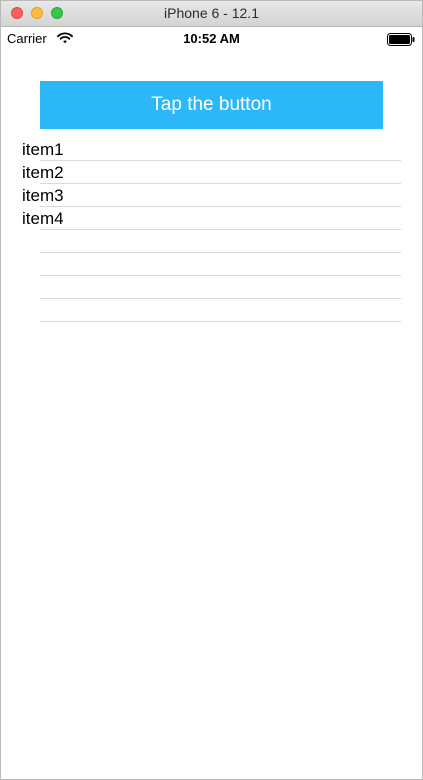 This screenshot has height=780, width=423. Describe the element at coordinates (211, 172) in the screenshot. I see `list-item: item2` at that location.